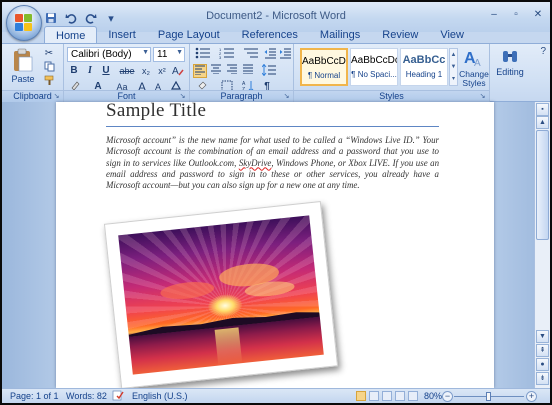 Image resolution: width=552 pixels, height=405 pixels. I want to click on strikethrough-button: abe, so click(127, 71).